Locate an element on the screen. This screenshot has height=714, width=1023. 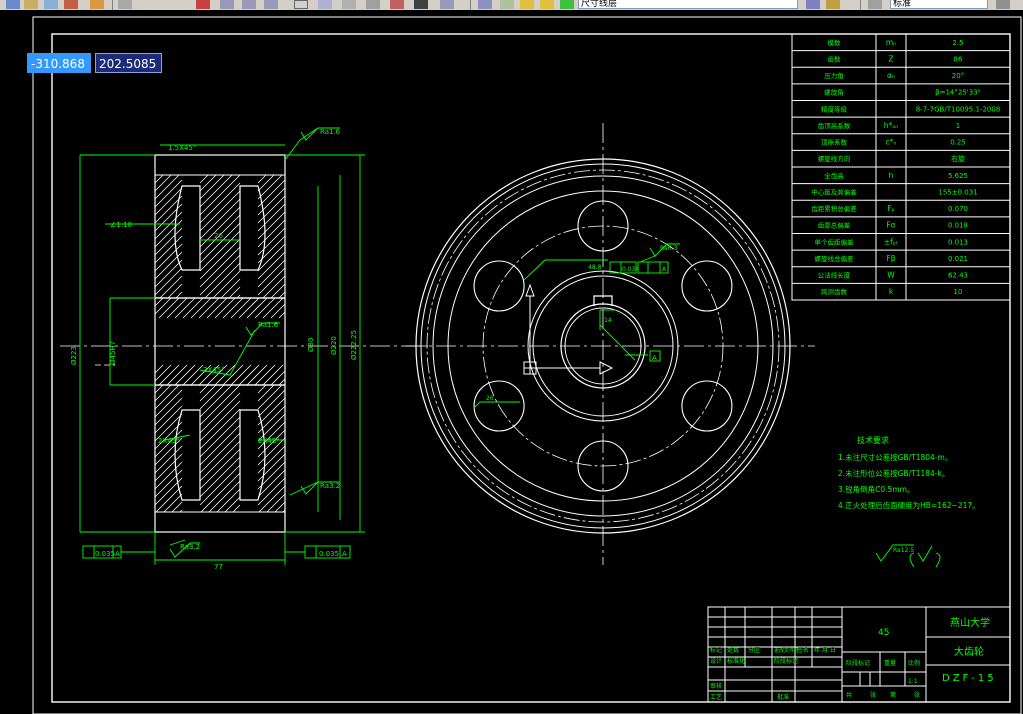
notes-title: 技术要求 is located at coordinates (873, 440).